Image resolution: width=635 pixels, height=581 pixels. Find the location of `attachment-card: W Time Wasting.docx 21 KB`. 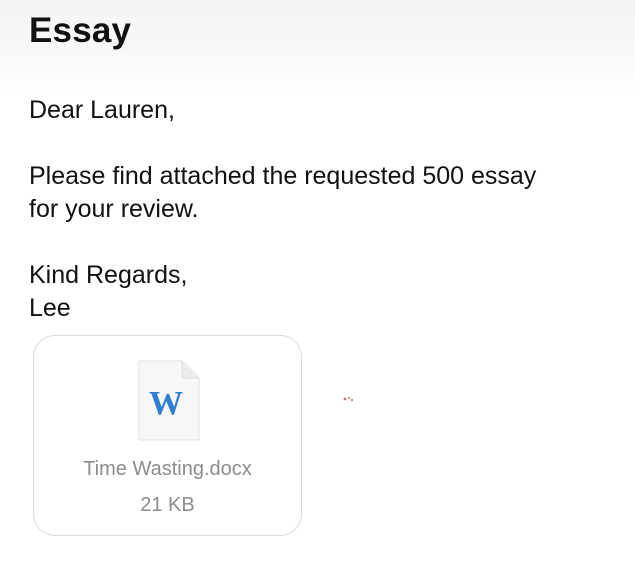

attachment-card: W Time Wasting.docx 21 KB is located at coordinates (167, 435).